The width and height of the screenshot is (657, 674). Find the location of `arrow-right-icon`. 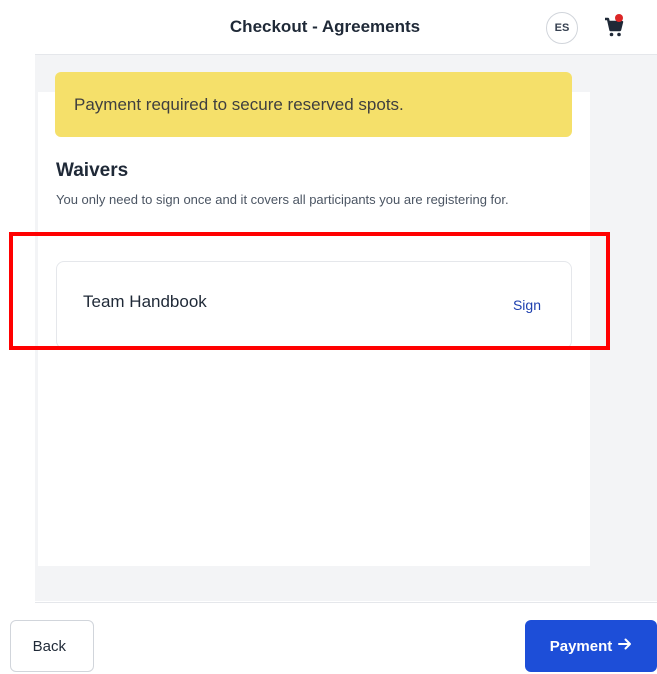

arrow-right-icon is located at coordinates (625, 646).